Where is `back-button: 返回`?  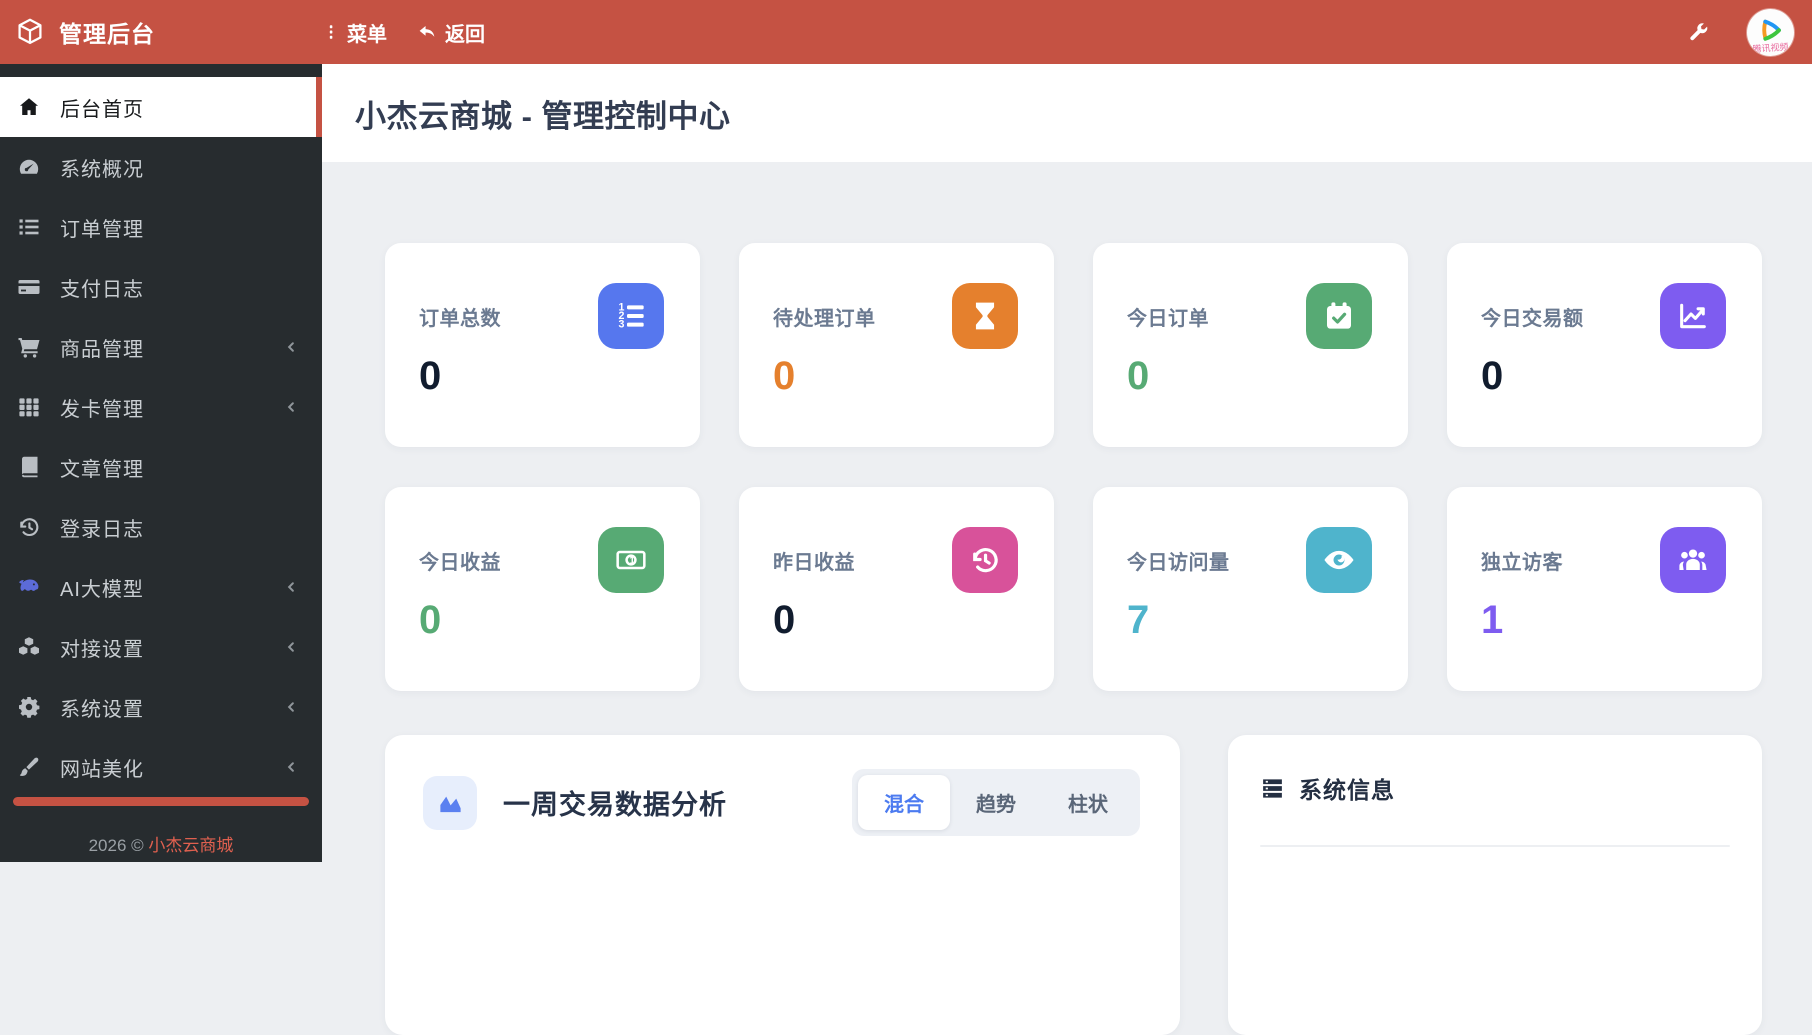
back-button: 返回 is located at coordinates (451, 32).